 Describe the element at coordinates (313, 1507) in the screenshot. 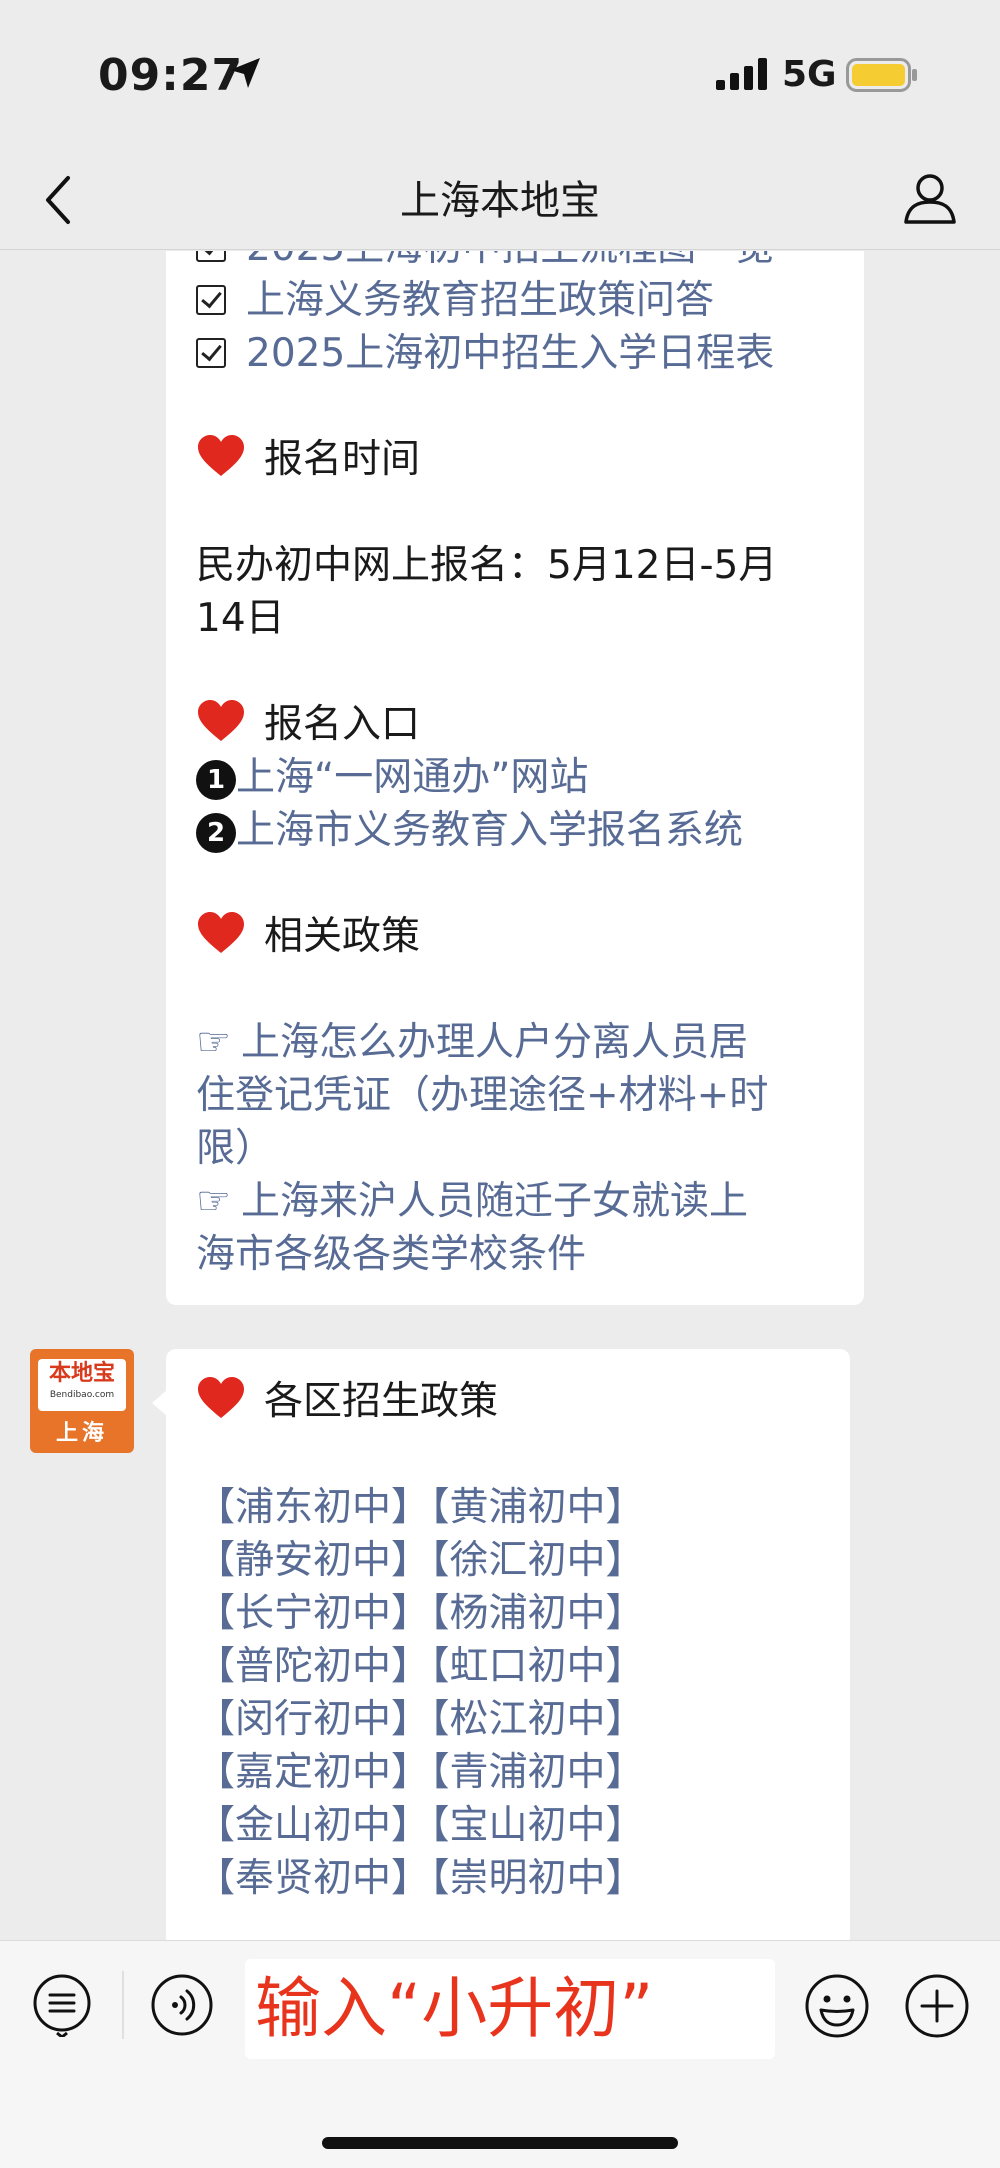

I see `district-link: 【浦东初中】` at that location.